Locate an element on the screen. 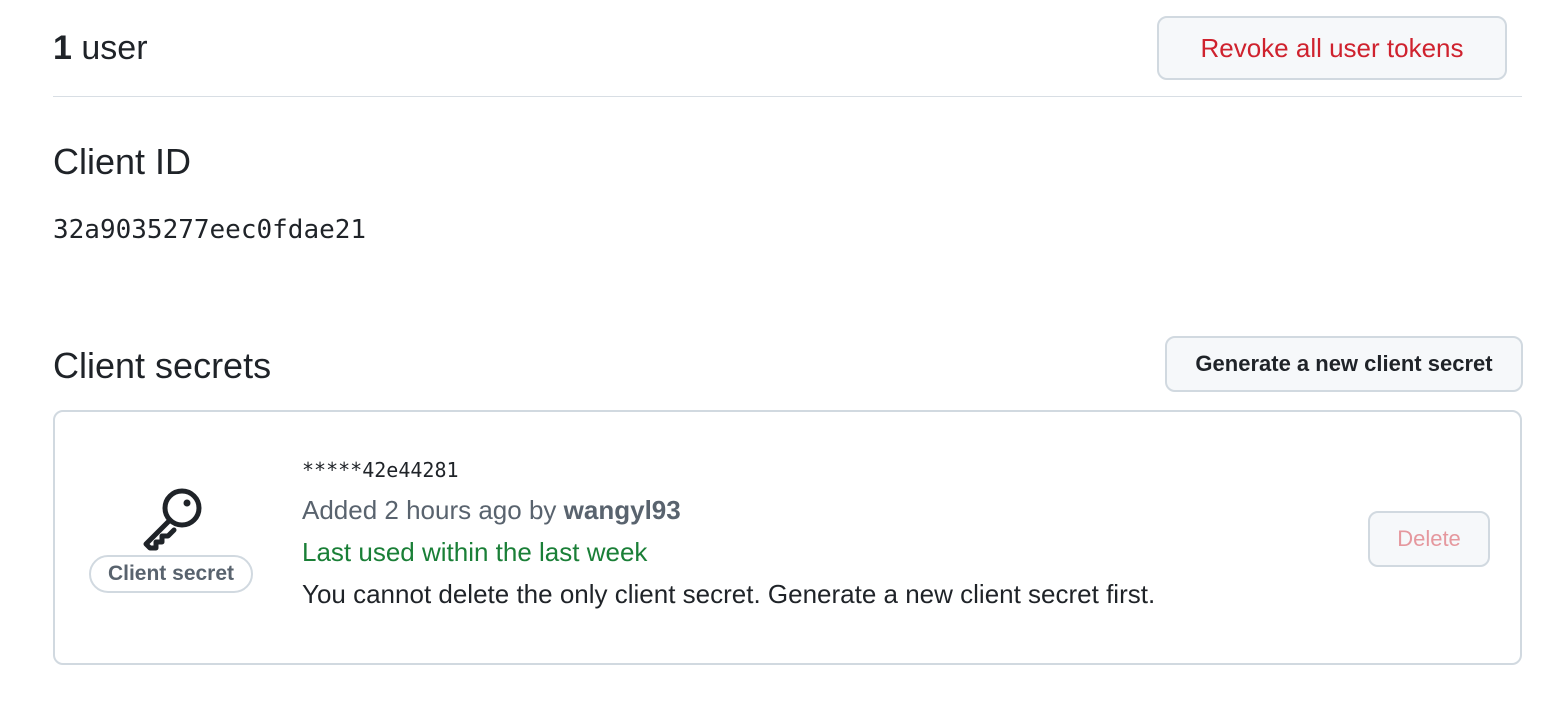  users-count-label: user is located at coordinates (114, 48).